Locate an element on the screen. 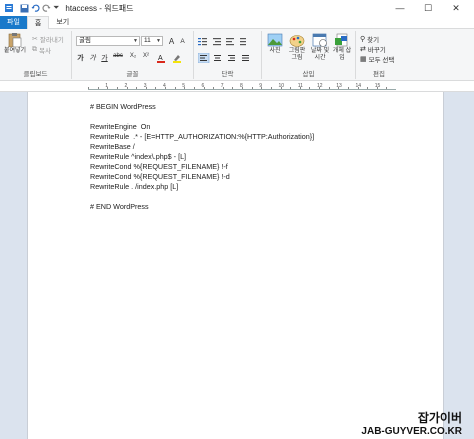 This screenshot has width=474, height=439. title-bar: ⏷ htaccess - 워드패드 — ☐ ✕ is located at coordinates (237, 8).